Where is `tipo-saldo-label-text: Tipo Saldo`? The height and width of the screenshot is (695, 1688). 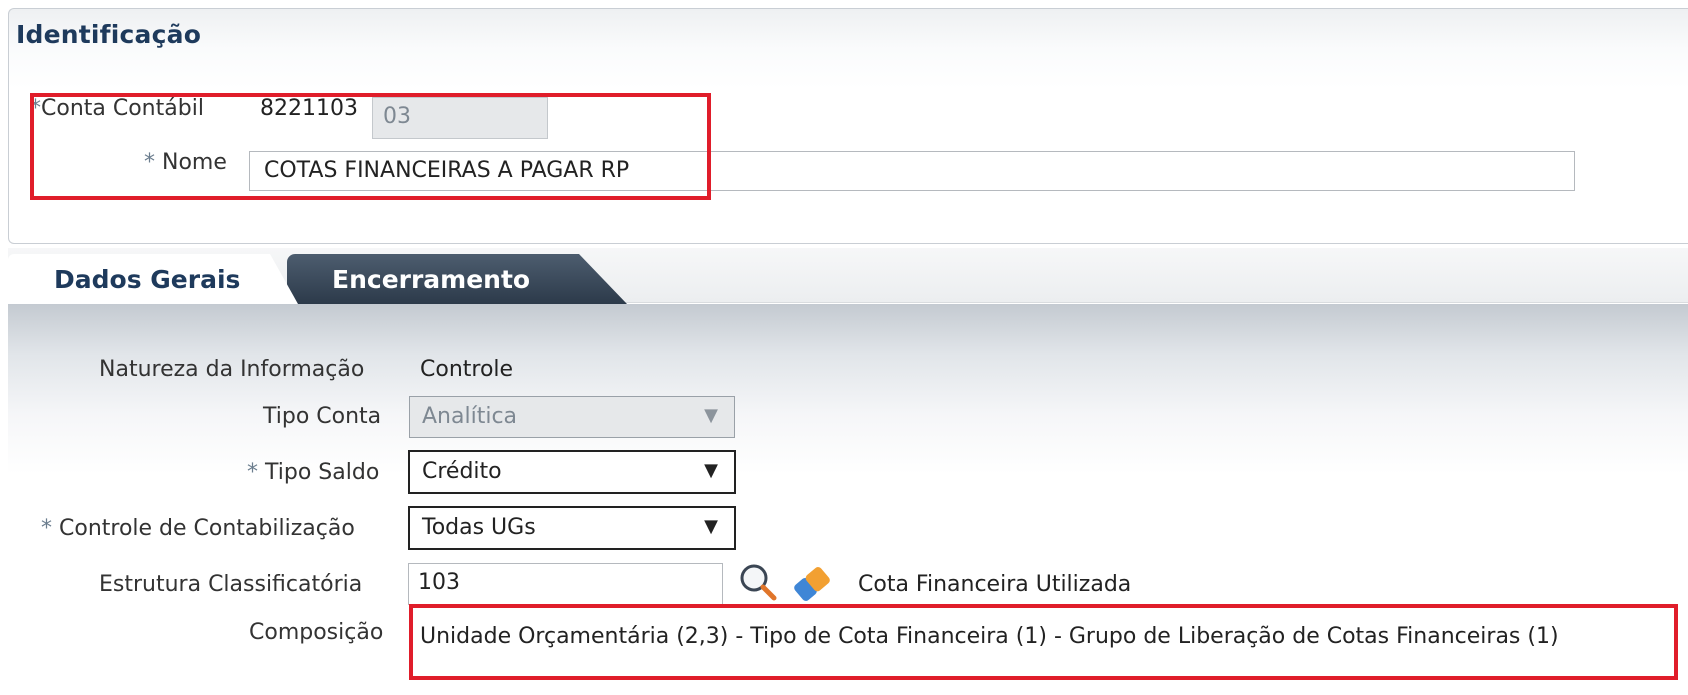 tipo-saldo-label-text: Tipo Saldo is located at coordinates (322, 472).